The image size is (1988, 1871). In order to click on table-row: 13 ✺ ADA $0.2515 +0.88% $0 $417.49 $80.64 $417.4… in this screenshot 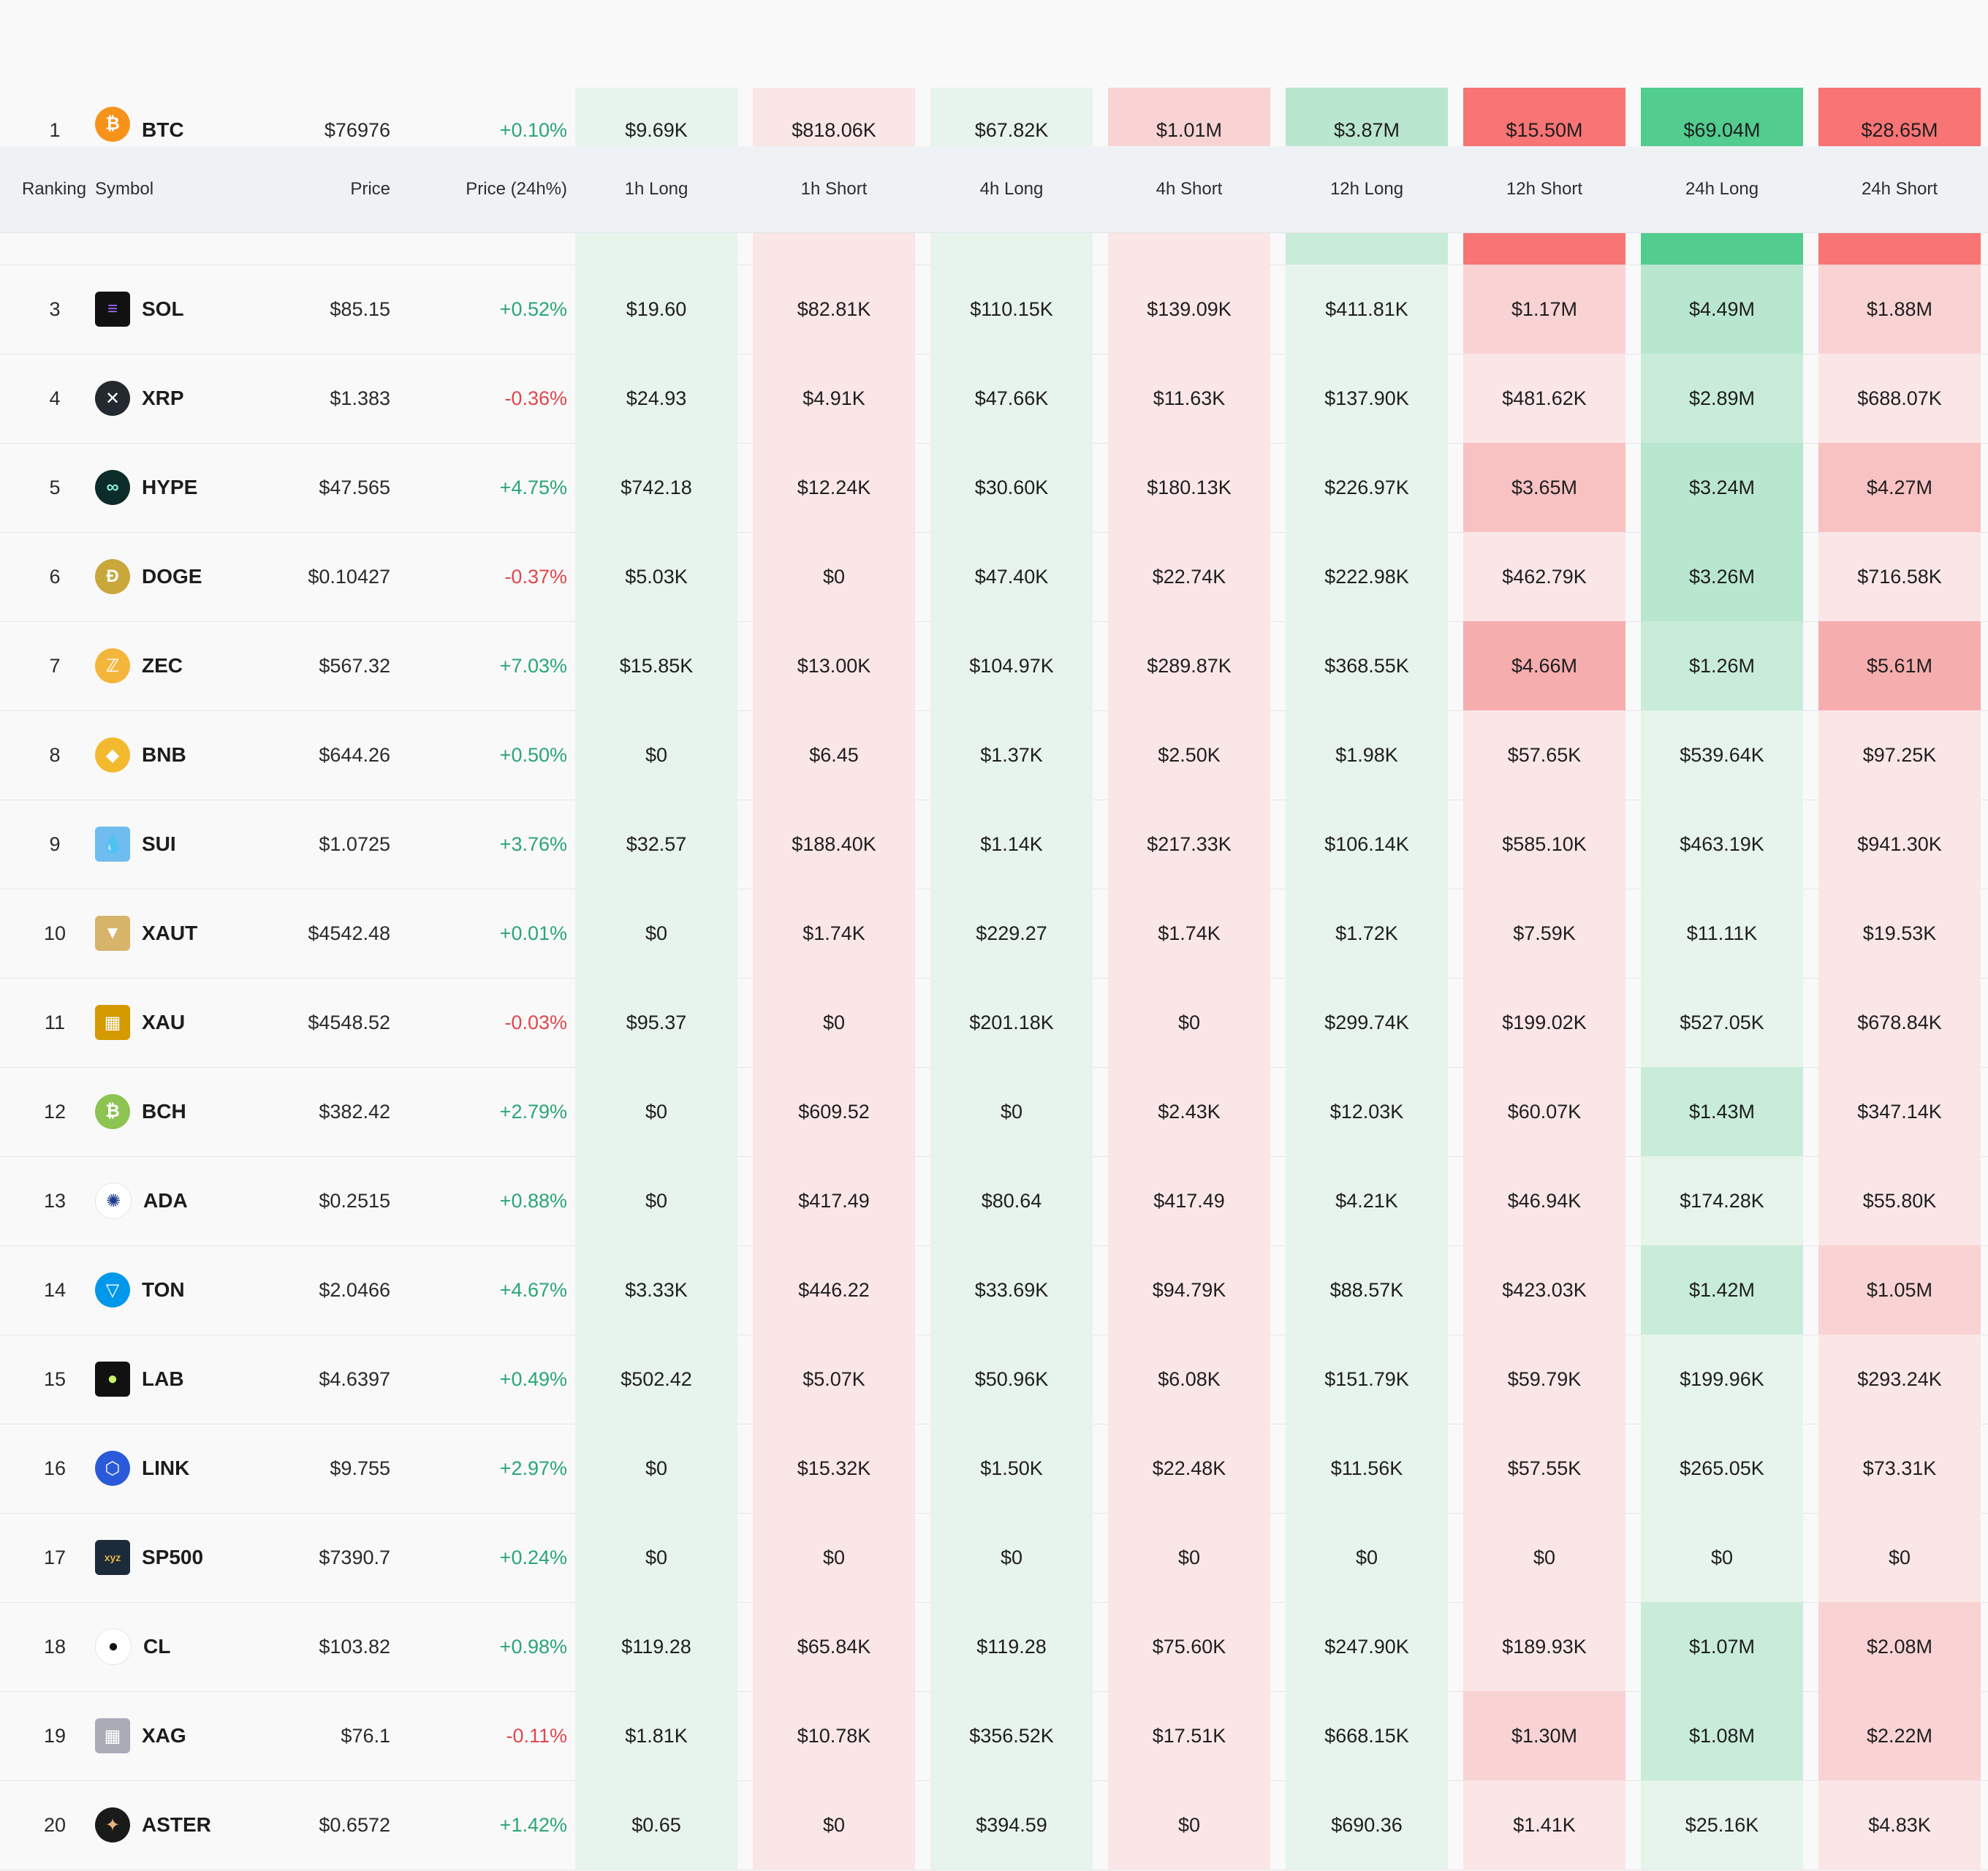, I will do `click(994, 1201)`.